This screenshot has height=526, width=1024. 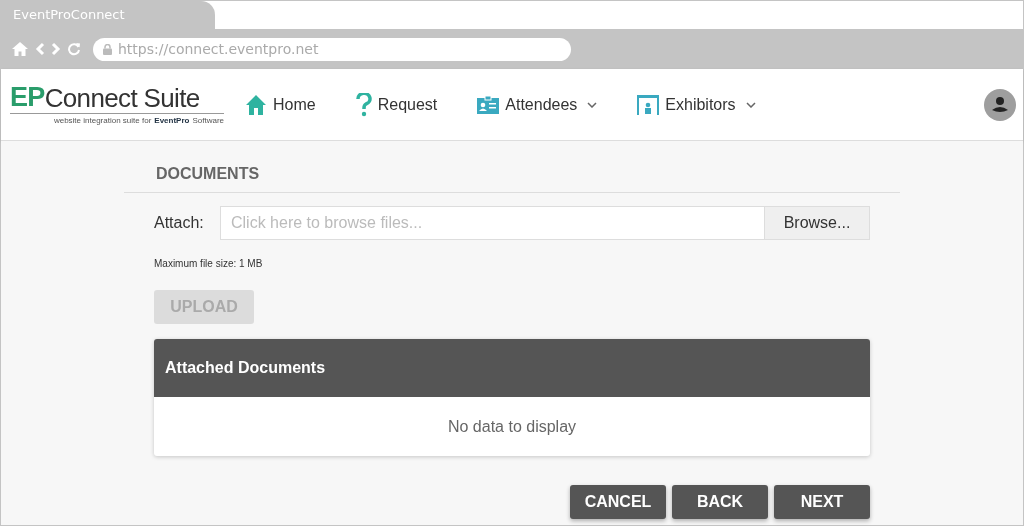 What do you see at coordinates (396, 104) in the screenshot?
I see `nav-item: Request` at bounding box center [396, 104].